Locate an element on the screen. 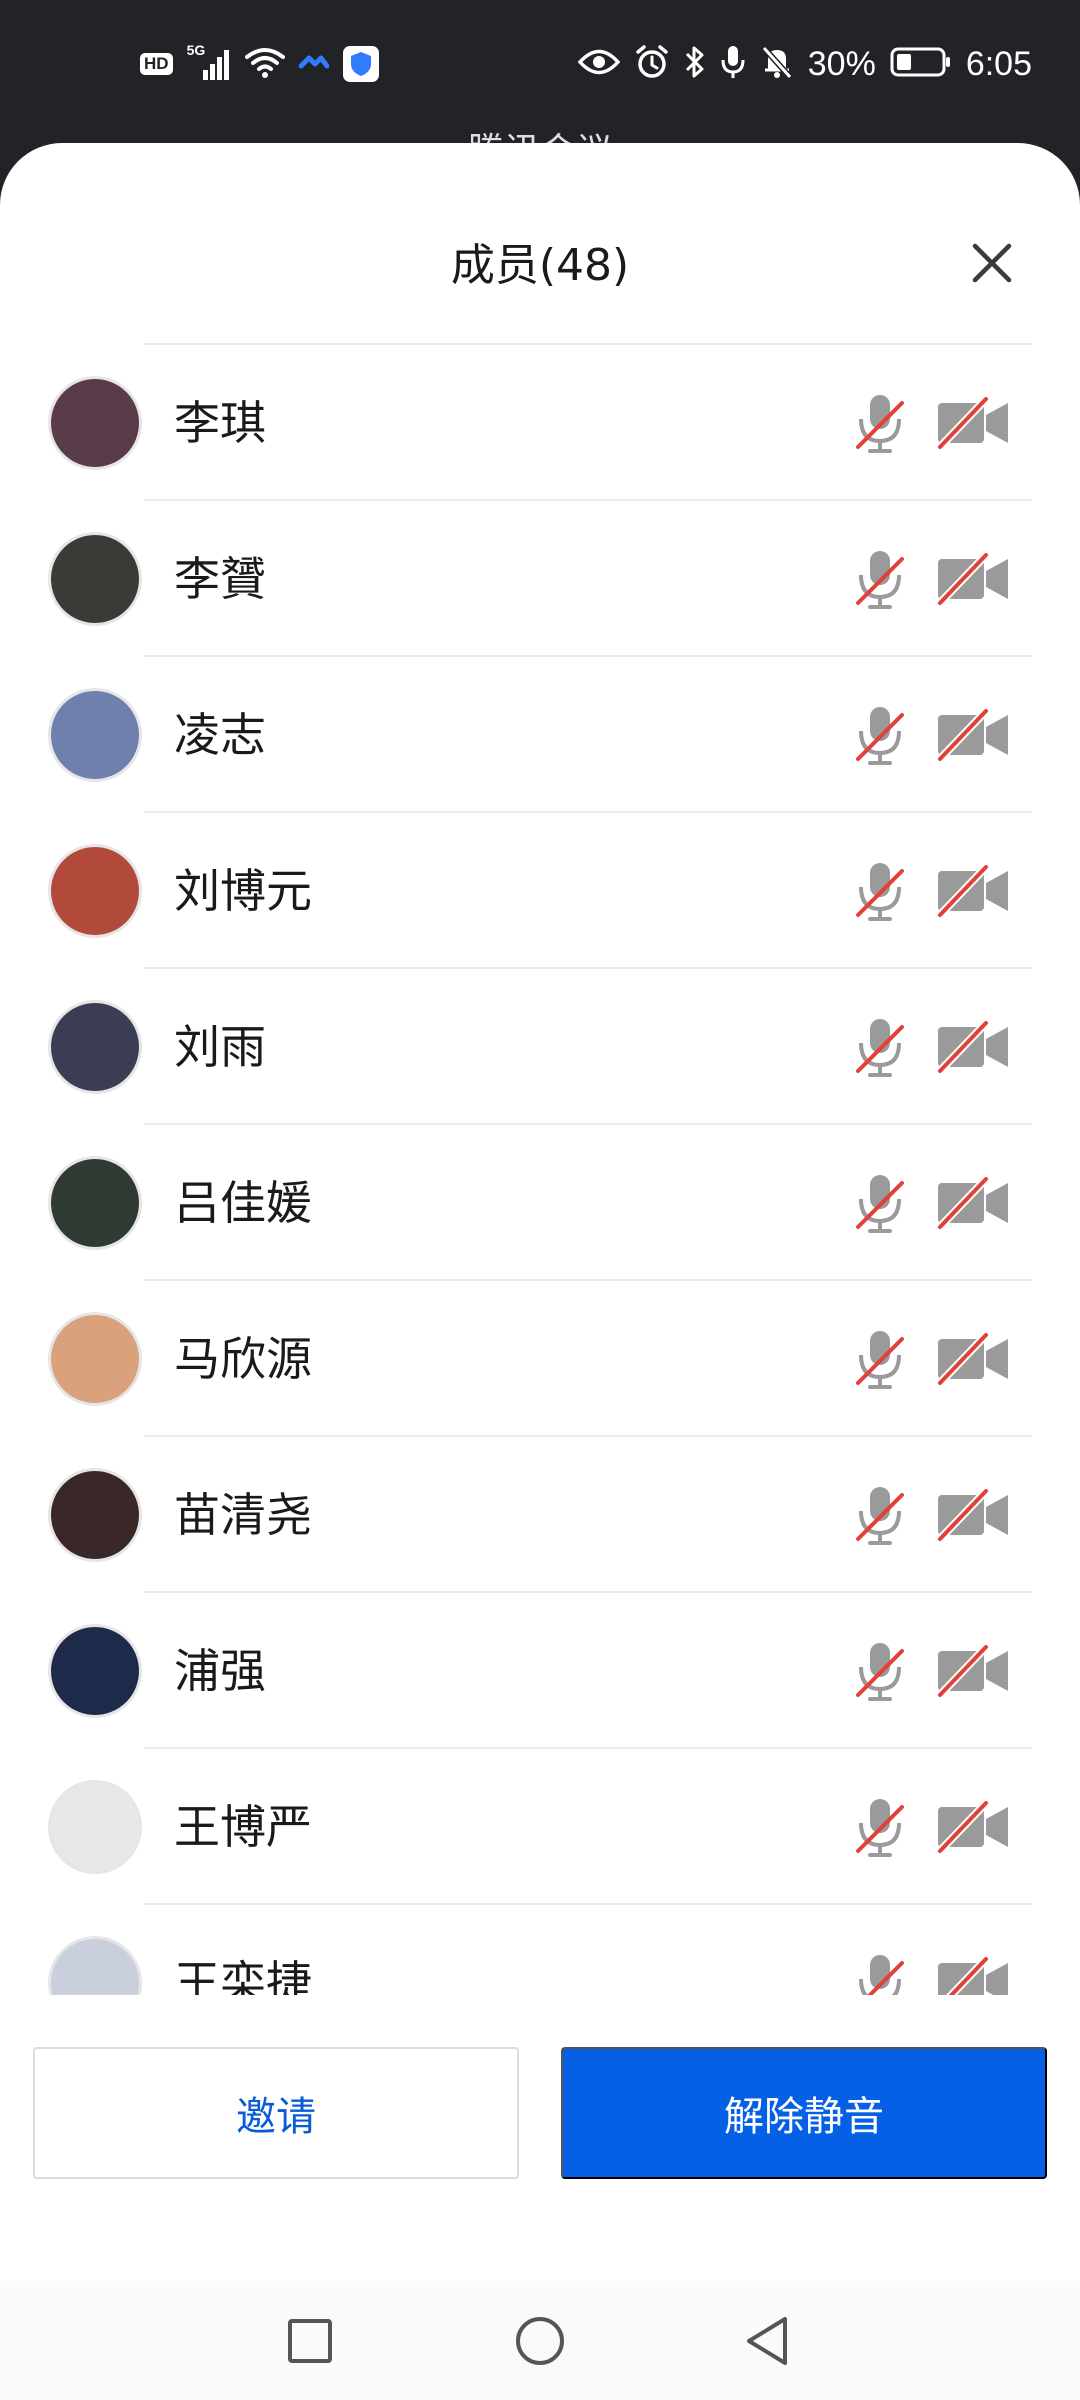 This screenshot has width=1080, height=2400. member-row: 李琪 is located at coordinates (540, 423).